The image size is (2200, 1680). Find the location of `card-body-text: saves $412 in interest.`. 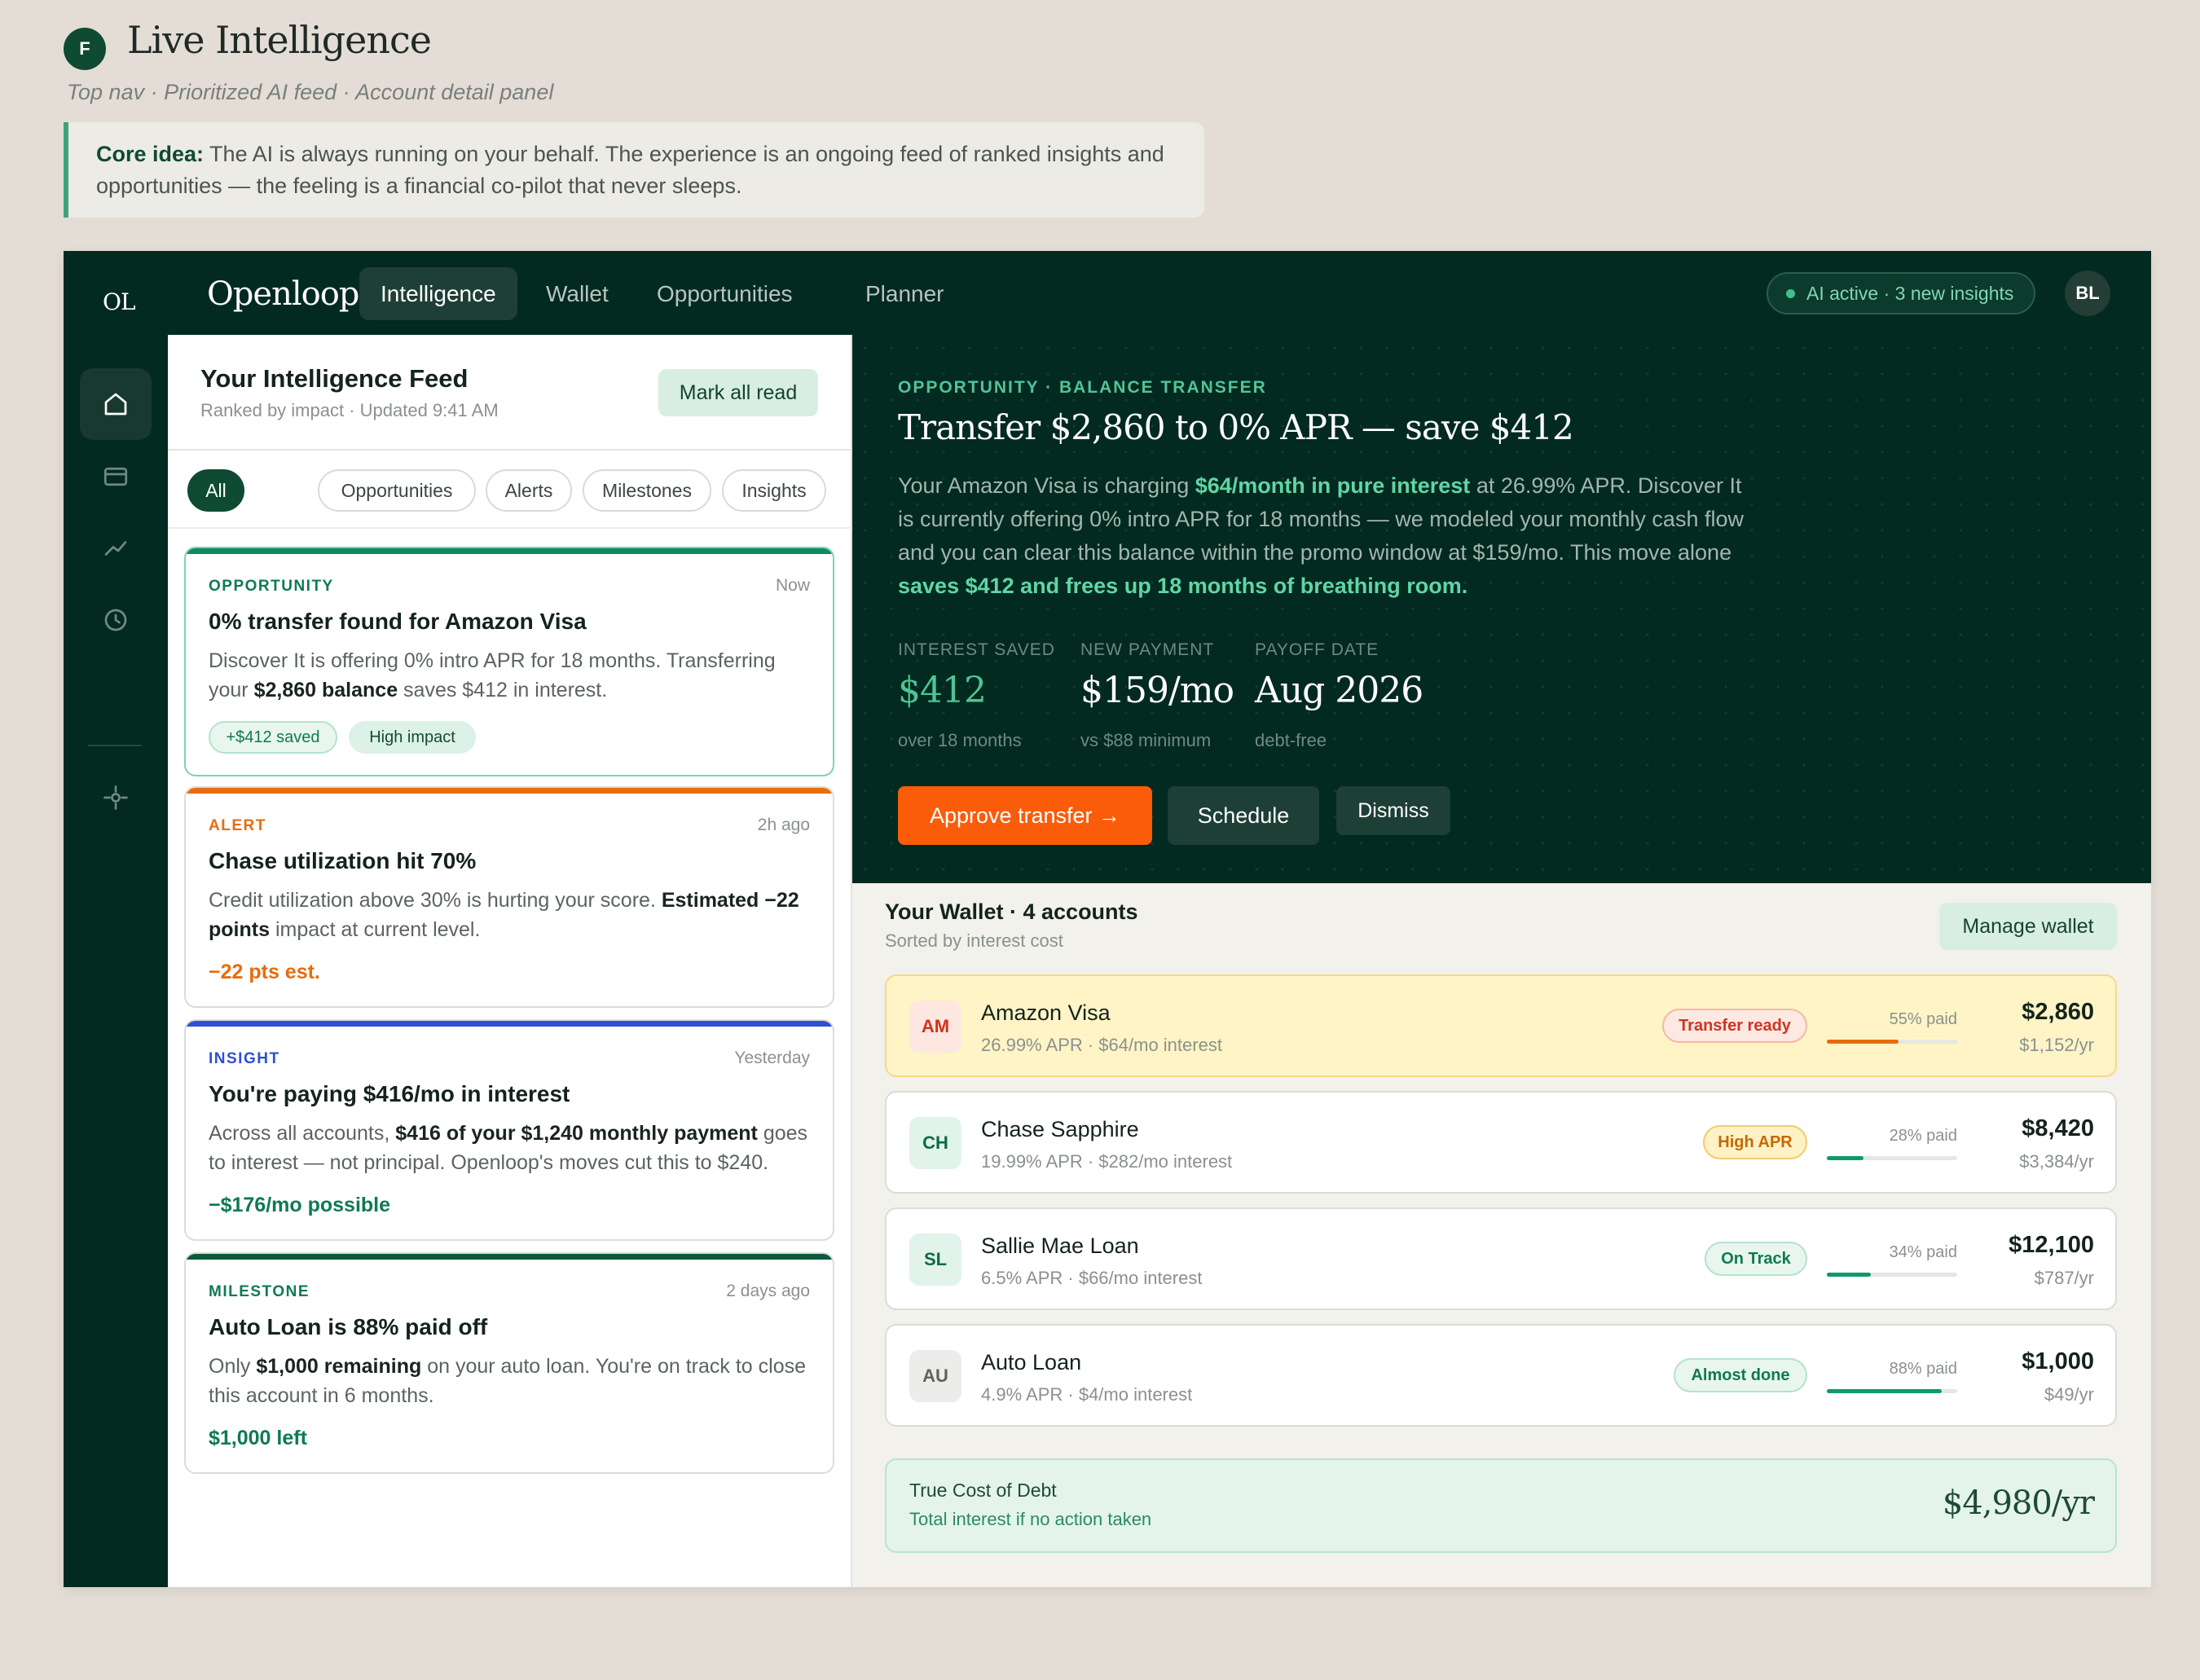

card-body-text: saves $412 in interest. is located at coordinates (503, 690).